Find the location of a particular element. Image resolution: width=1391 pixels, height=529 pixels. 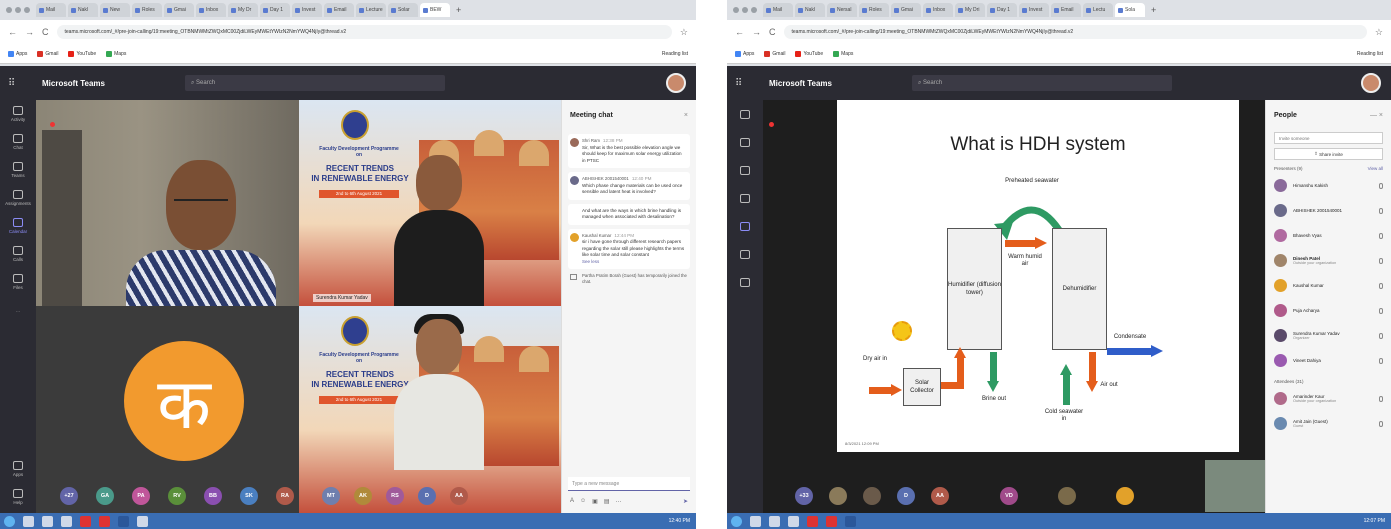

avatar: SK is located at coordinates (249, 496).